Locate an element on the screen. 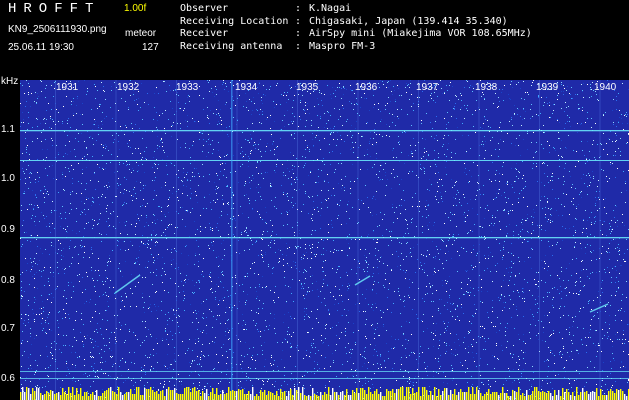 This screenshot has height=400, width=629. time-tick-label: 1933 is located at coordinates (187, 87).